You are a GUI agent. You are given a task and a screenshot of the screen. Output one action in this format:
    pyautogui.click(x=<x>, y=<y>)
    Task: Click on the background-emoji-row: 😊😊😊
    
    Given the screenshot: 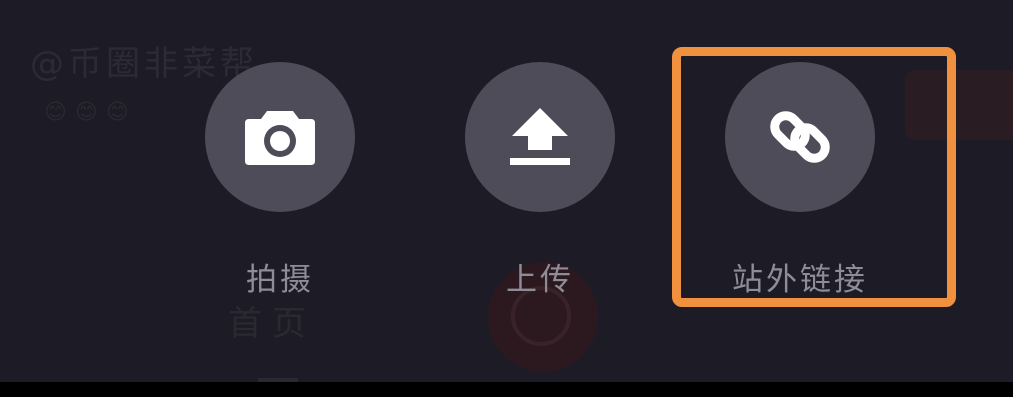 What is the action you would take?
    pyautogui.click(x=90, y=112)
    